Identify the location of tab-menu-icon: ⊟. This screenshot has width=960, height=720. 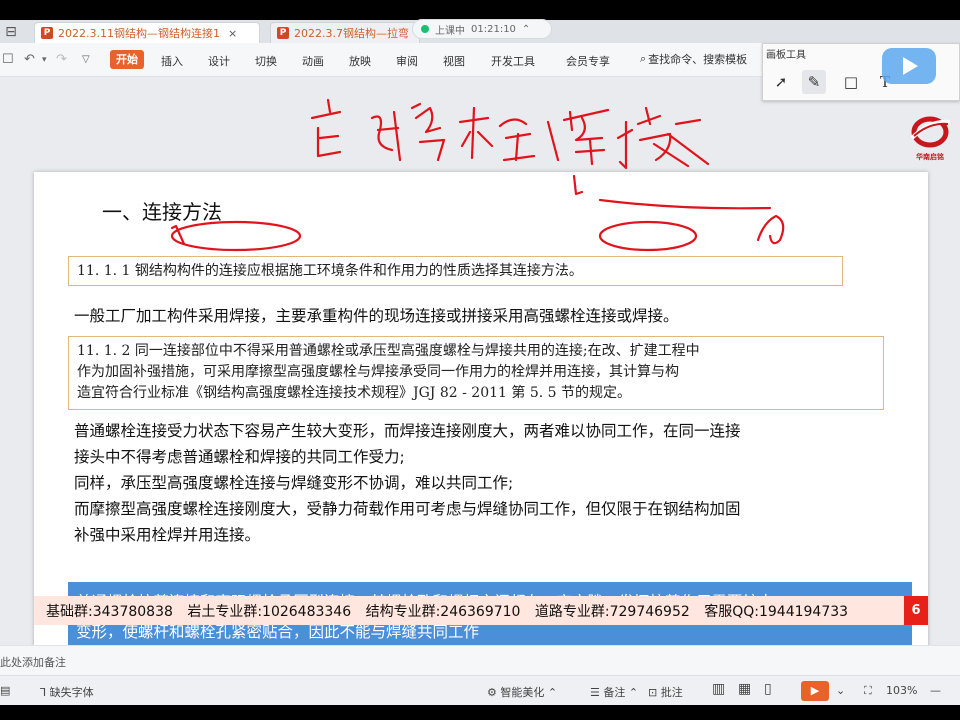
(11, 32).